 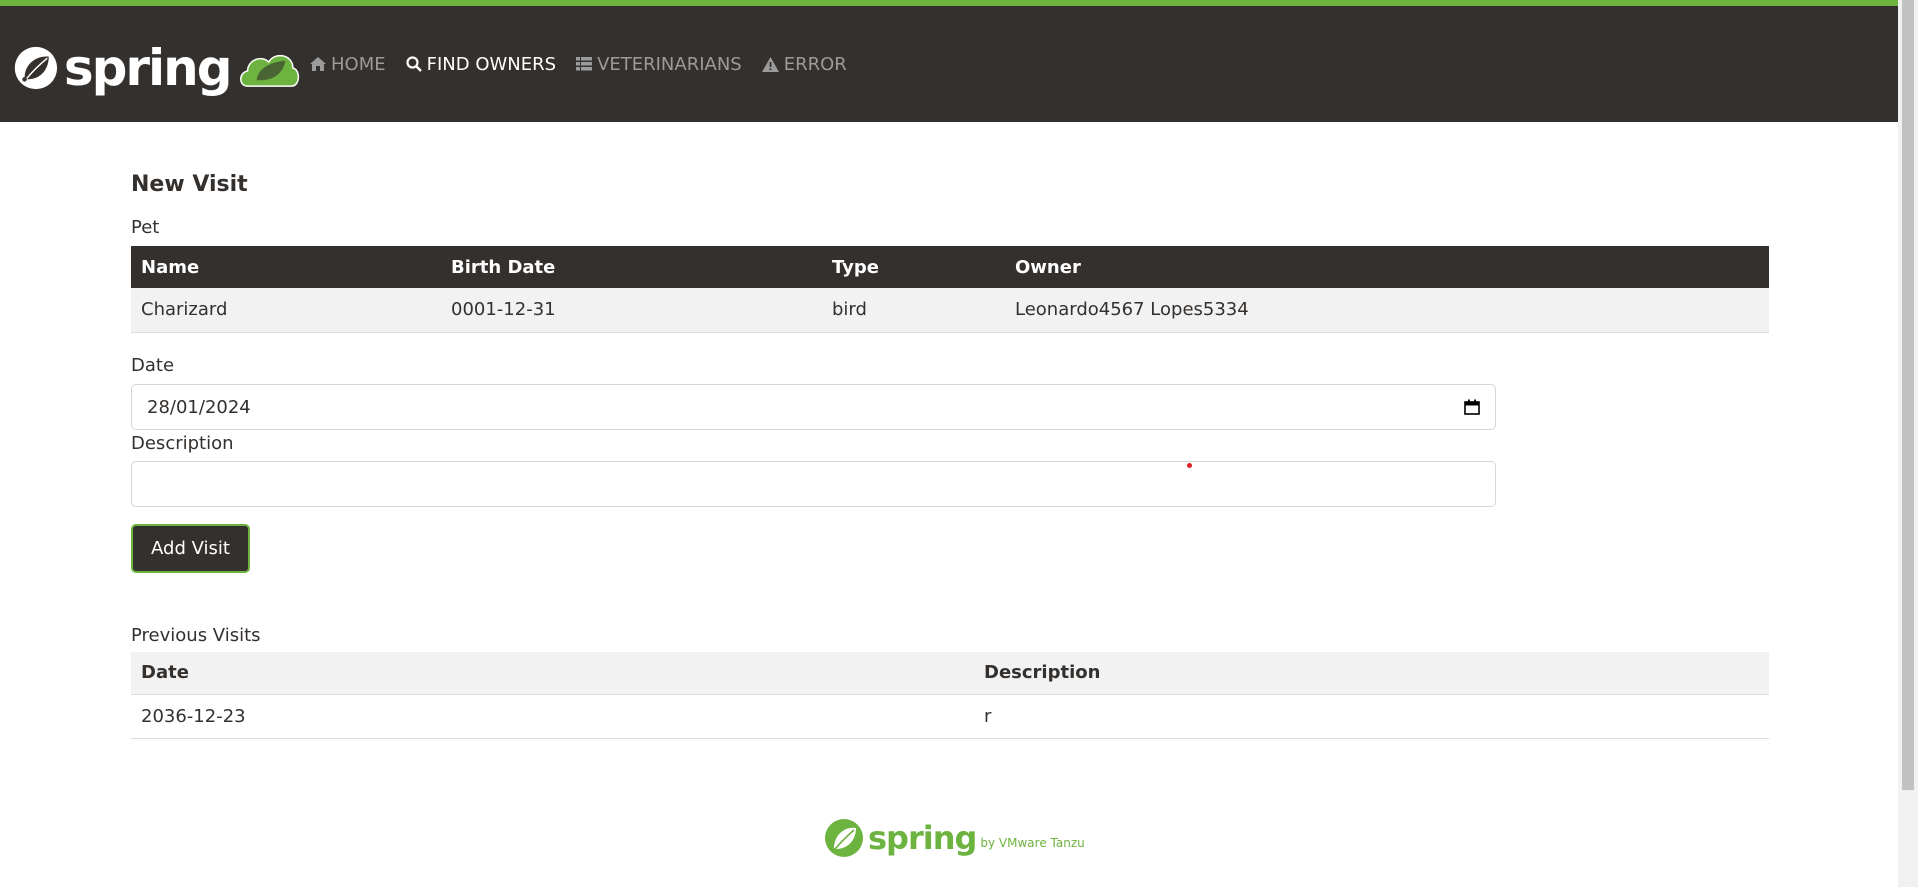 I want to click on vertical-scrollbar, so click(x=1908, y=443).